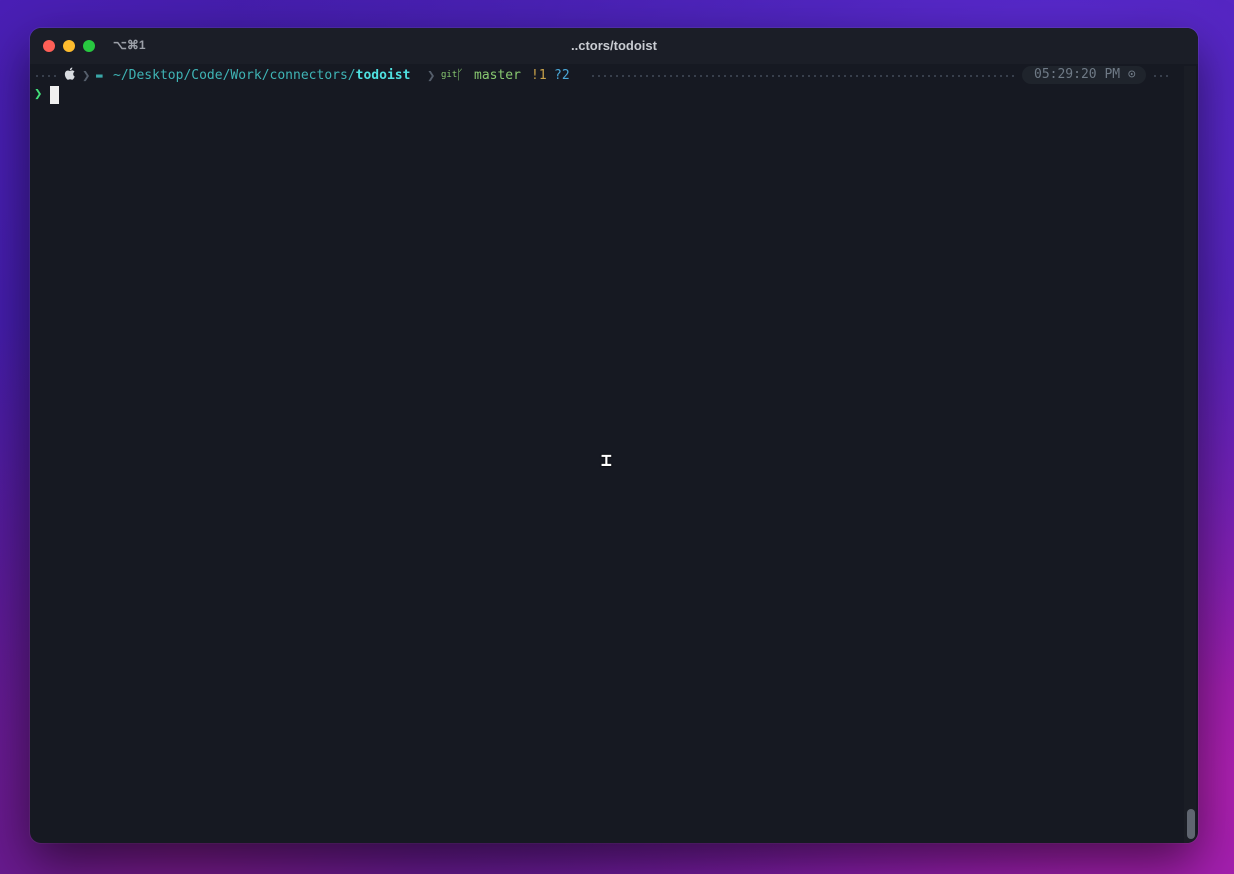  Describe the element at coordinates (449, 75) in the screenshot. I see `git-icon: git` at that location.